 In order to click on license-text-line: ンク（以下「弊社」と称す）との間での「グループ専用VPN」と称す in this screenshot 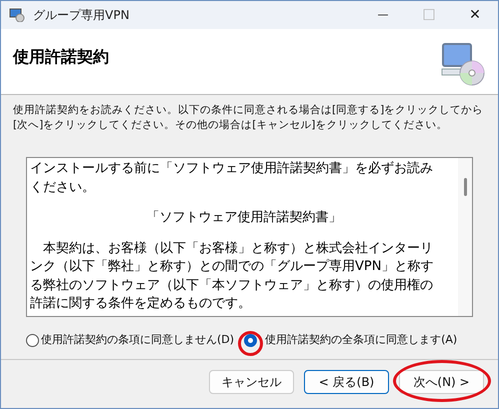, I will do `click(232, 267)`.